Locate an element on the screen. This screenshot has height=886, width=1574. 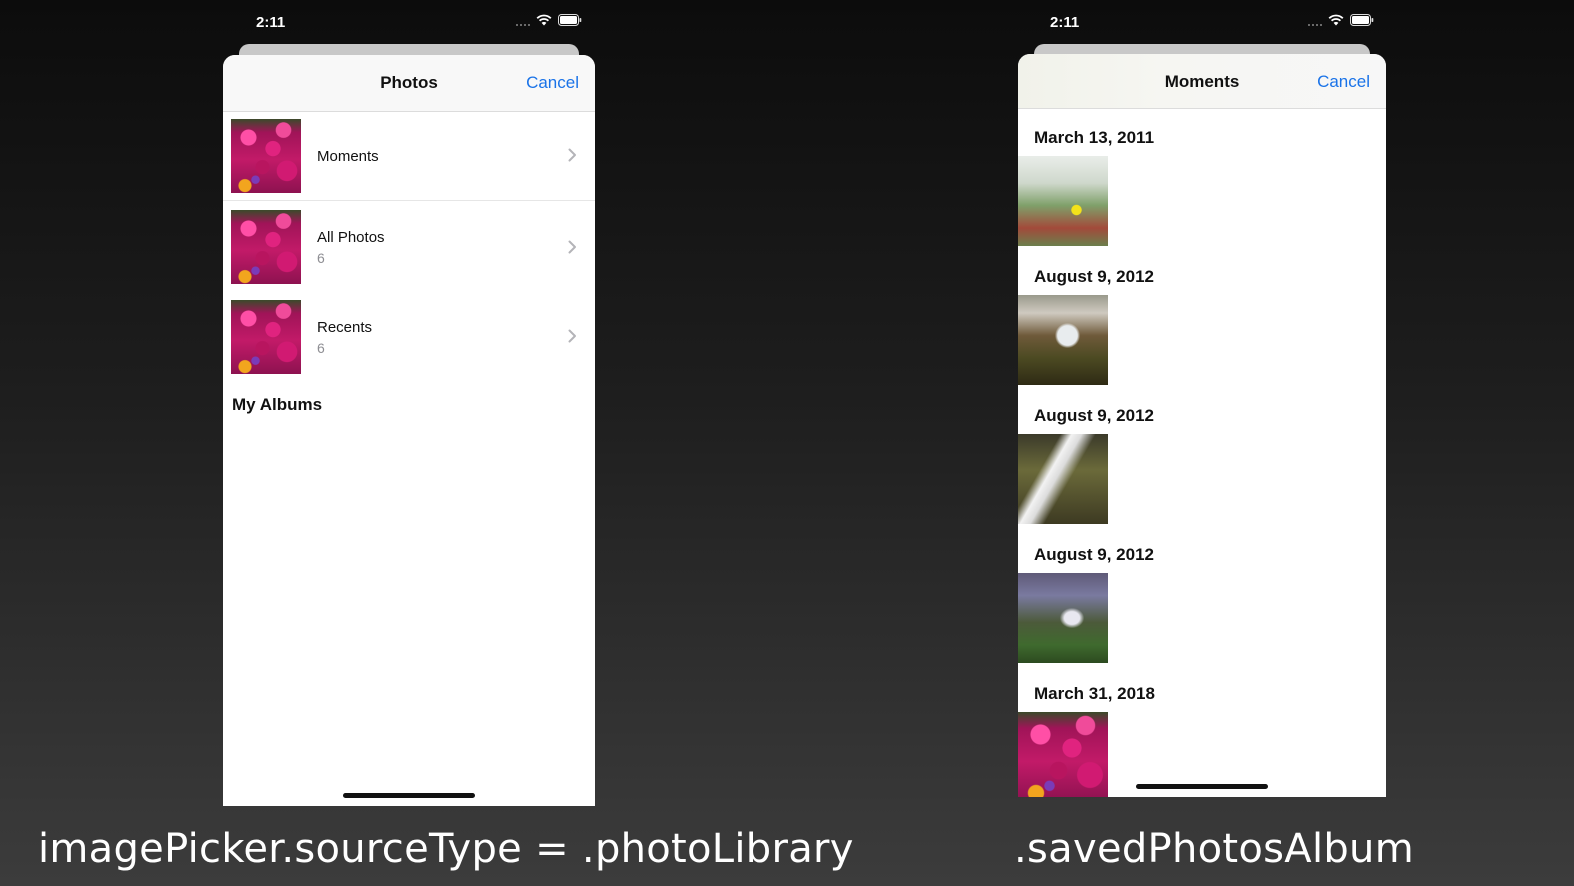
section-header-my-albums: My Albums is located at coordinates (277, 404).